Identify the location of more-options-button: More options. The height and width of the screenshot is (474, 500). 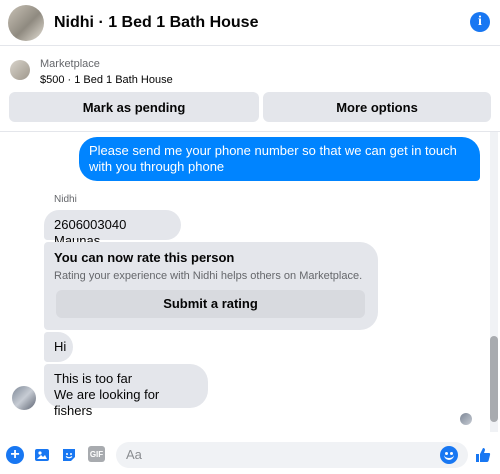
(377, 107).